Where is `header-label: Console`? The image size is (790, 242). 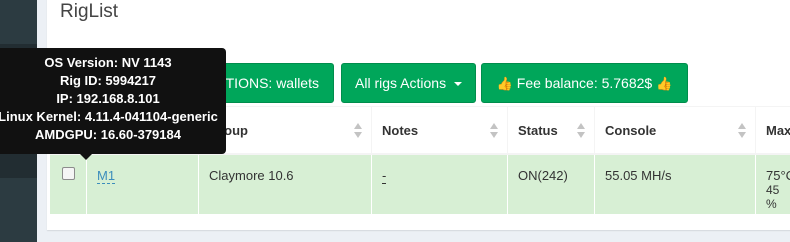
header-label: Console is located at coordinates (631, 130).